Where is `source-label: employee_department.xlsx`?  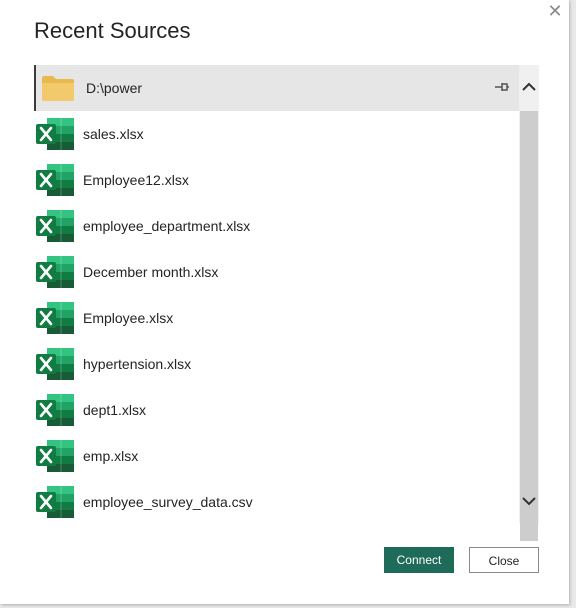
source-label: employee_department.xlsx is located at coordinates (167, 226).